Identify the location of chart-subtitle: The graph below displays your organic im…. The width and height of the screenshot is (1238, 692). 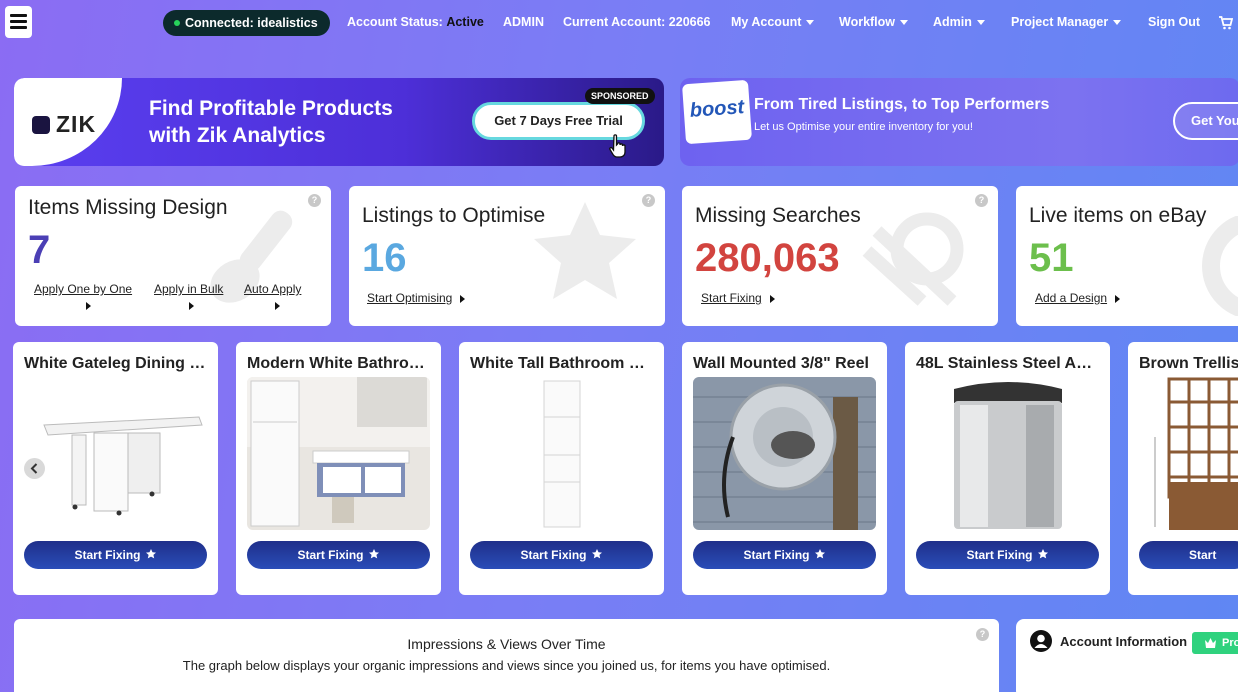
(506, 665).